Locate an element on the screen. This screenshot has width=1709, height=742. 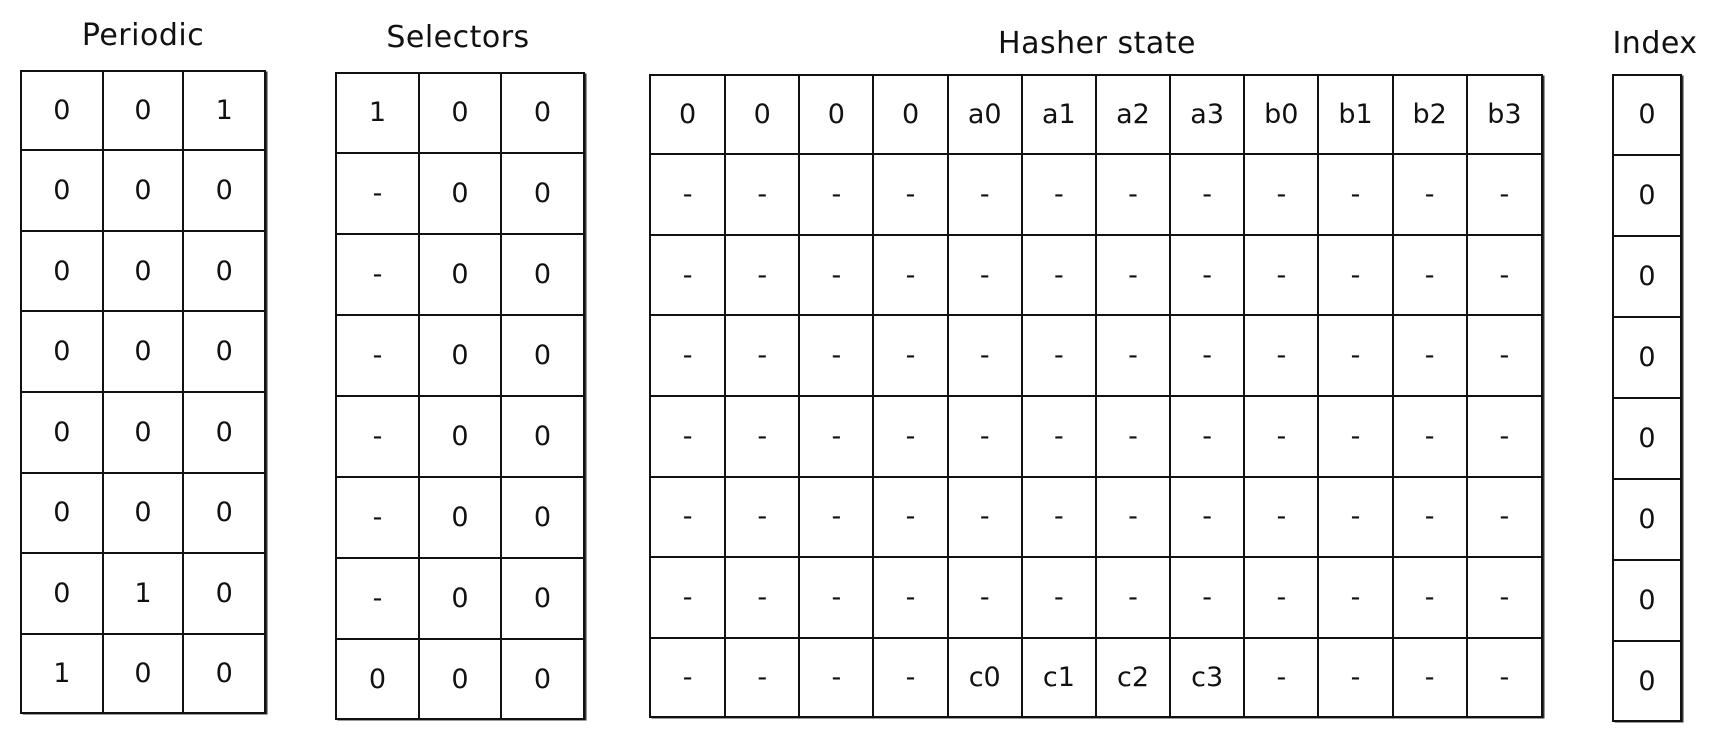
hasher-cell: c0 is located at coordinates (984, 676).